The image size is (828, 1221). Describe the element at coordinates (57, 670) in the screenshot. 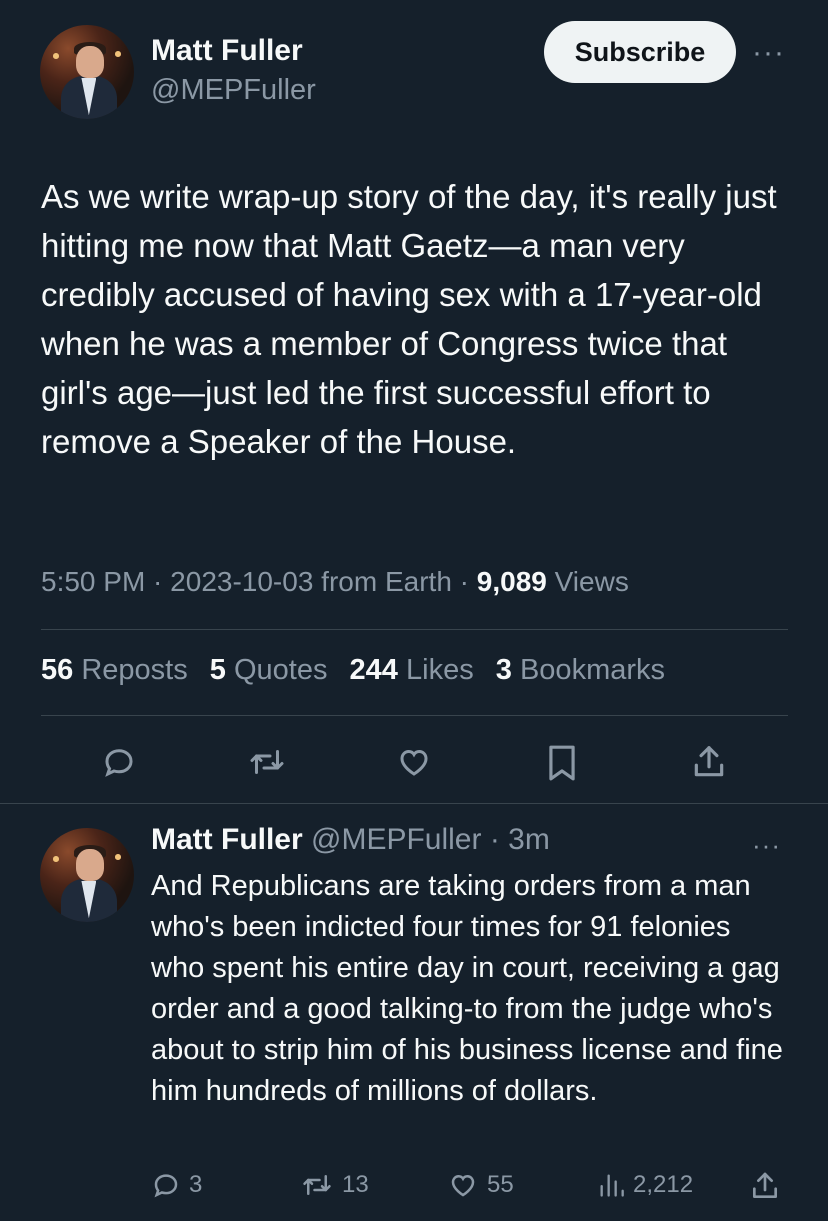

I see `reposts-count: 56` at that location.